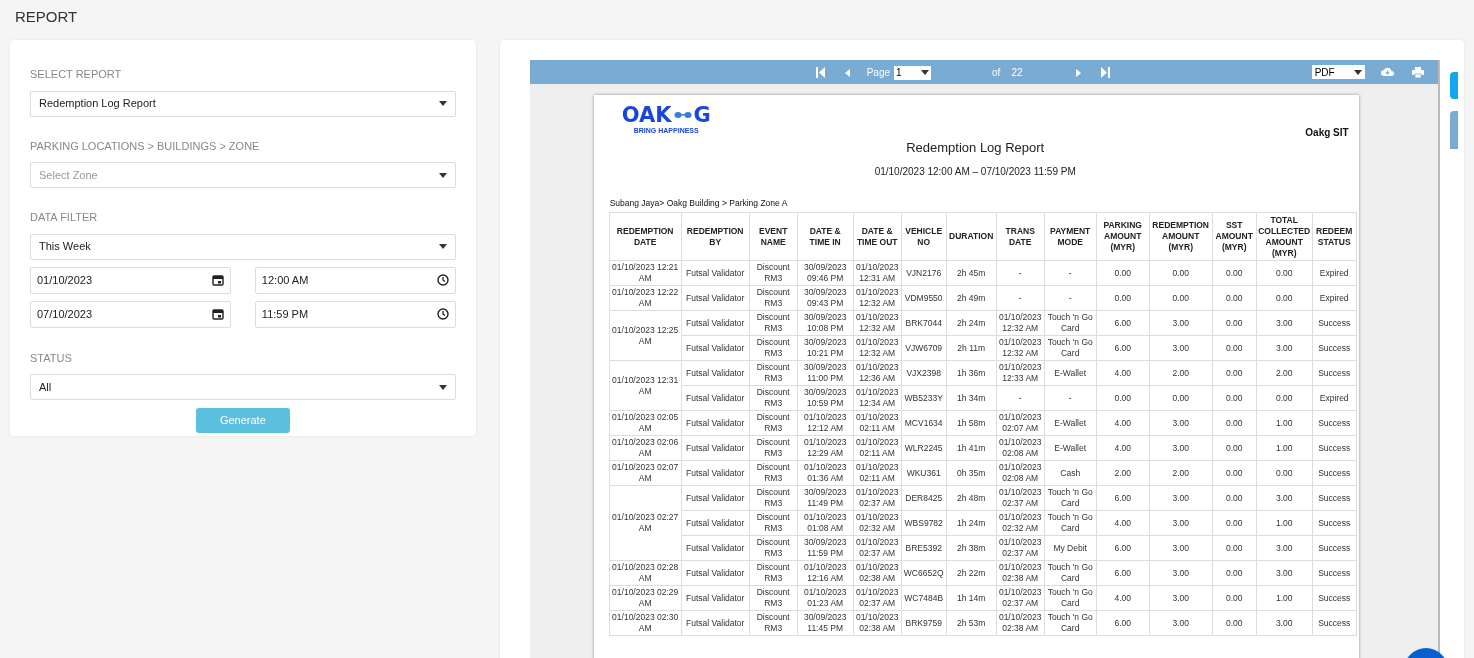  What do you see at coordinates (924, 473) in the screenshot?
I see `table-cell: WKU361` at bounding box center [924, 473].